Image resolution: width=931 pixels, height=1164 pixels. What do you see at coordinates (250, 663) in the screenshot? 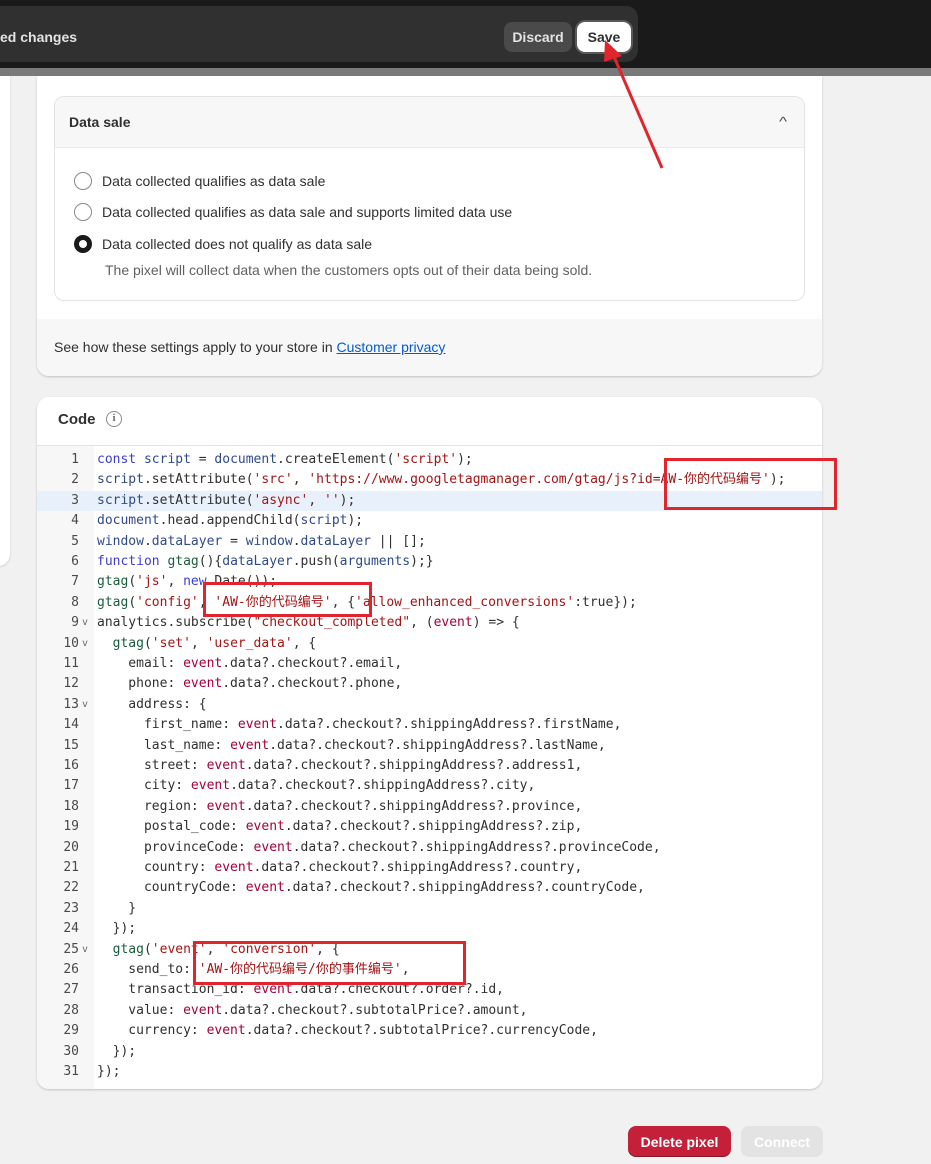
I see `code-text: email: event.data?.checkout?.email,` at bounding box center [250, 663].